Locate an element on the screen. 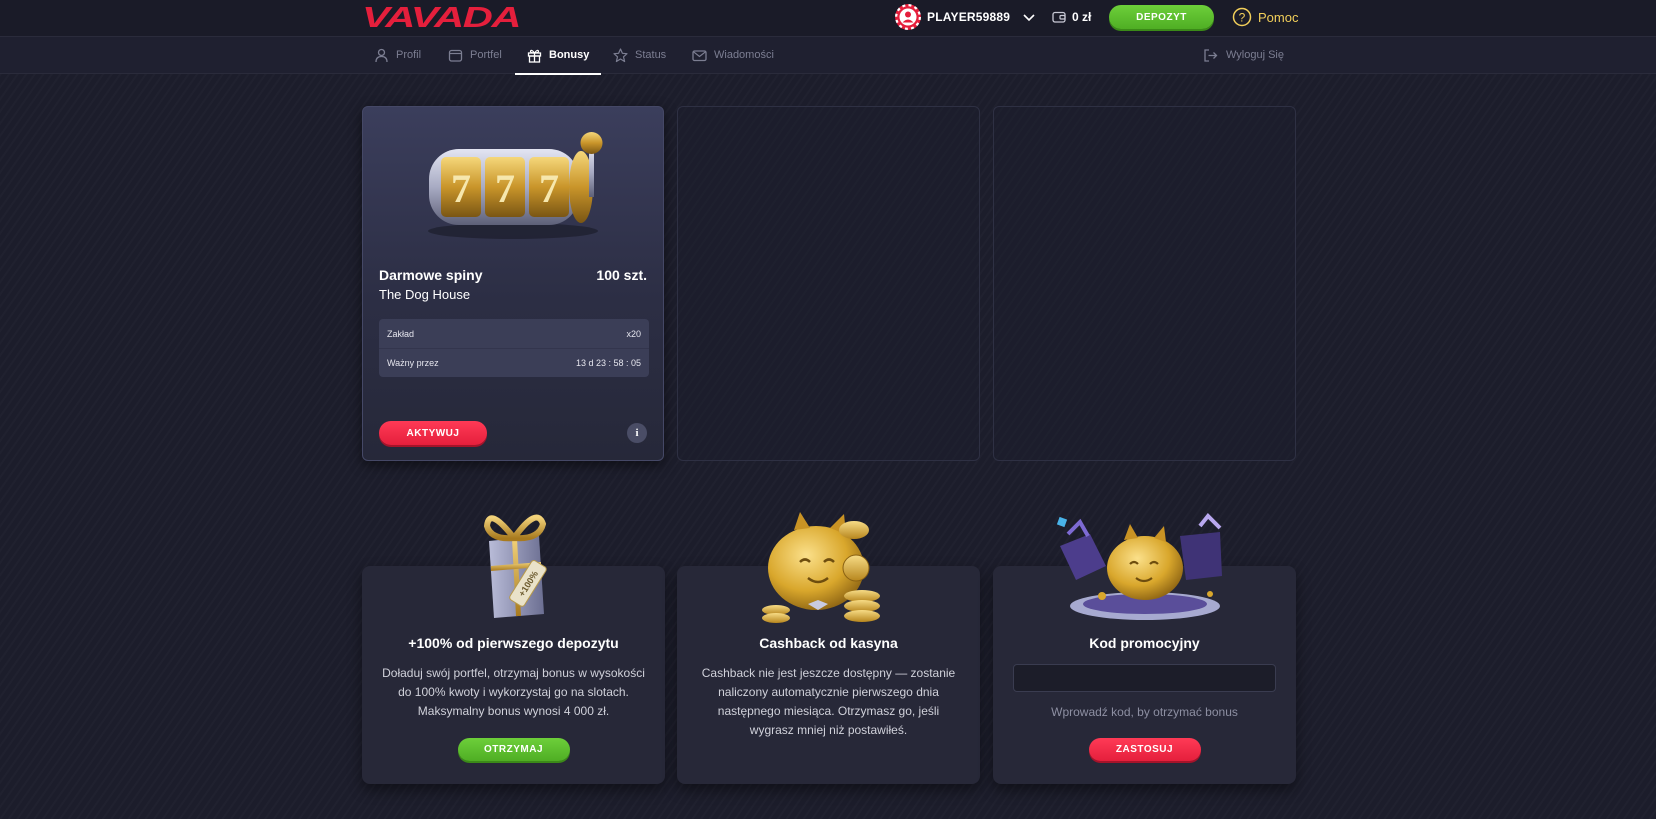  tab-portfel: Portfel is located at coordinates (475, 55).